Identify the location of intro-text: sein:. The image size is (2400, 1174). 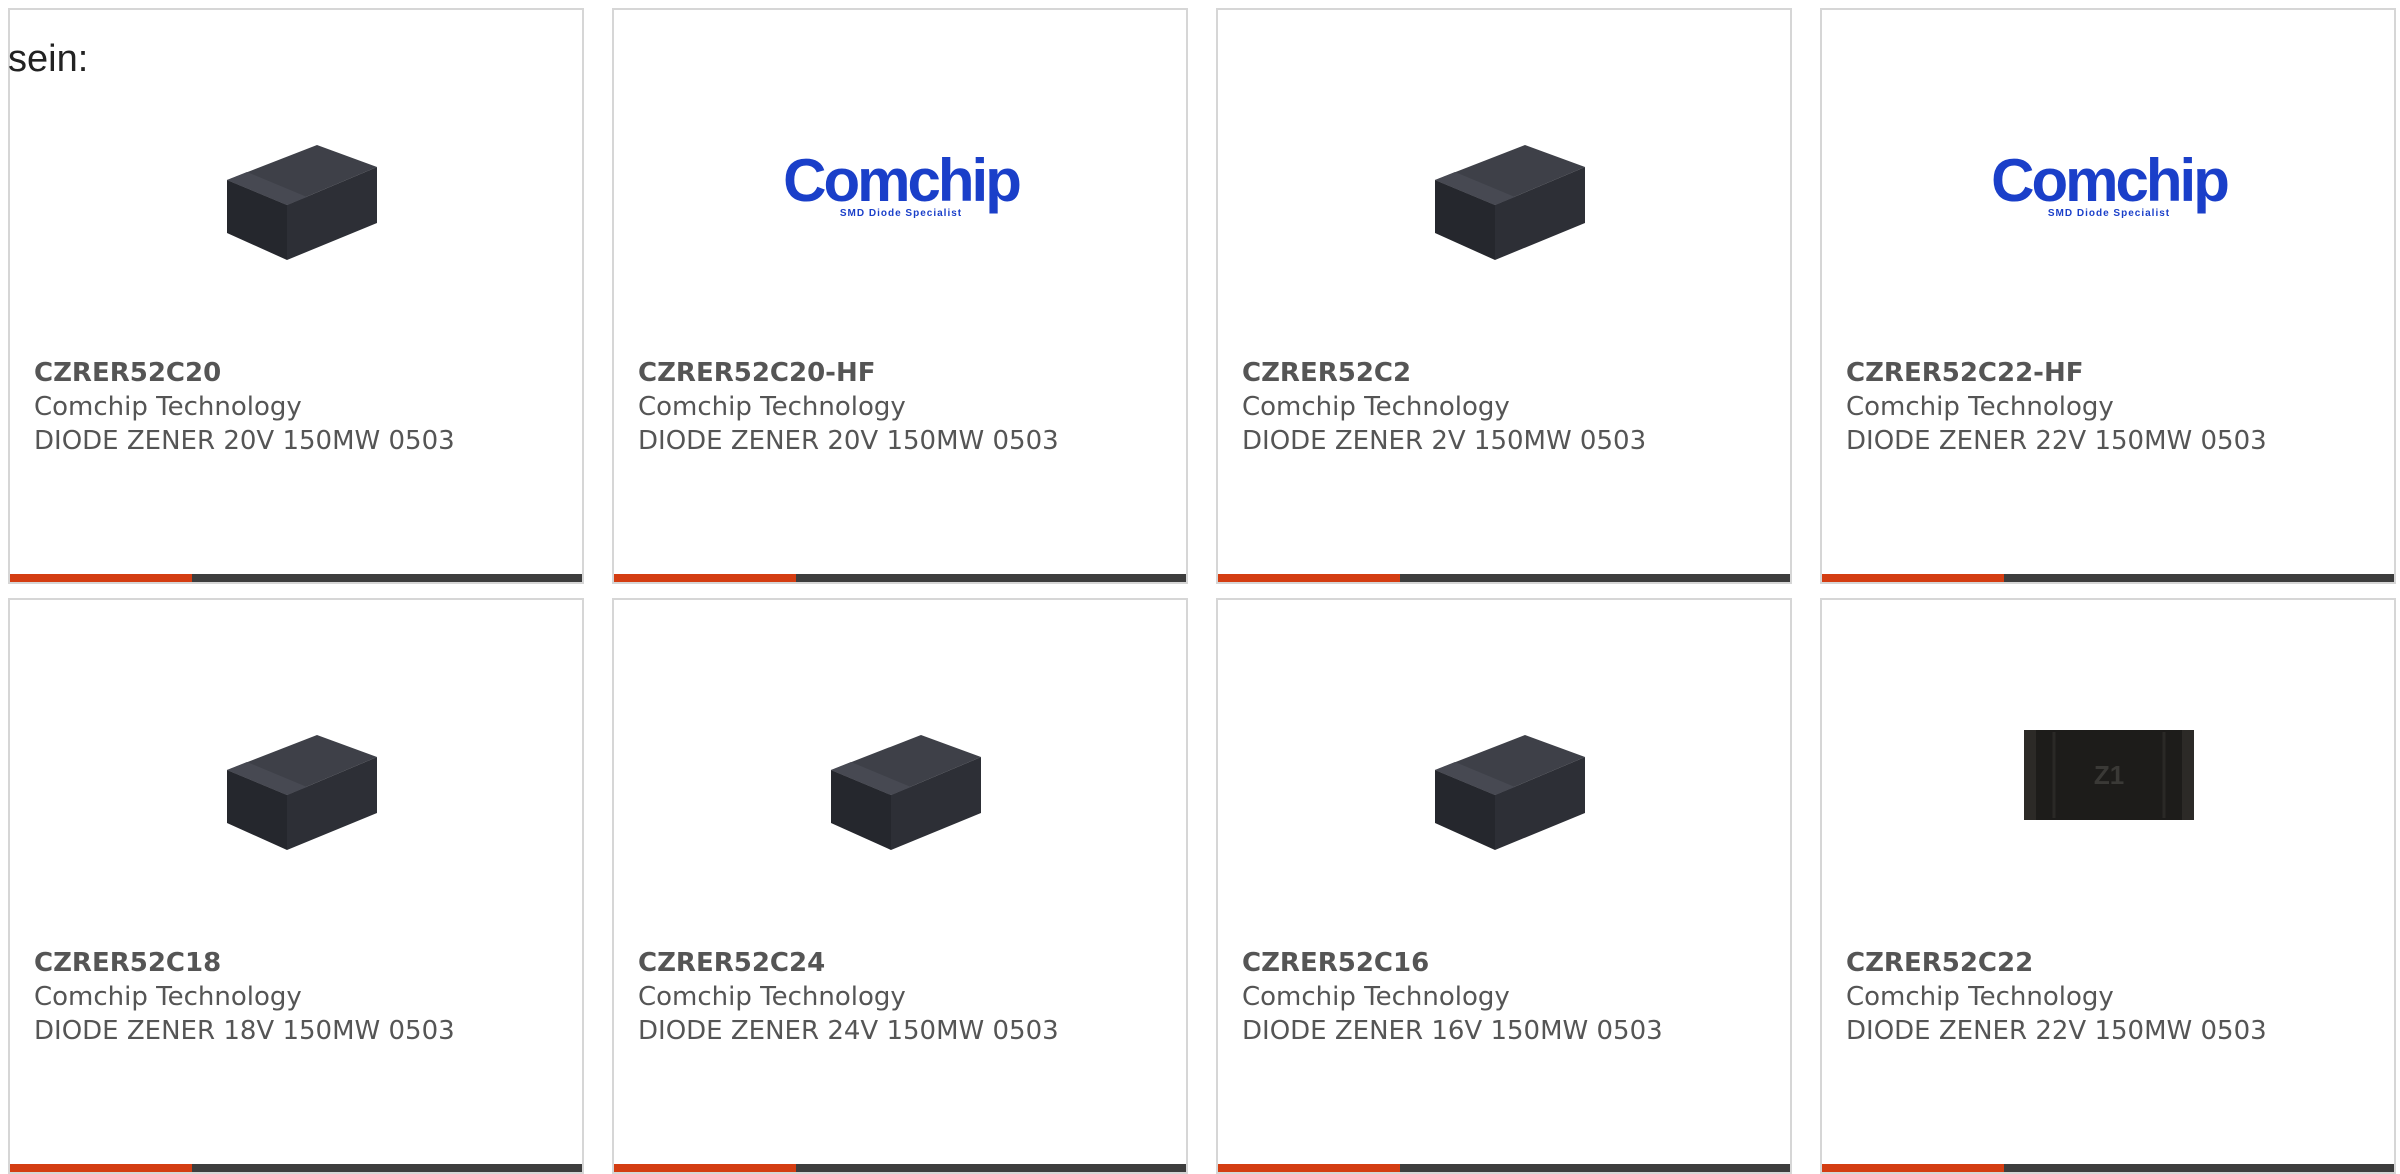
(48, 59).